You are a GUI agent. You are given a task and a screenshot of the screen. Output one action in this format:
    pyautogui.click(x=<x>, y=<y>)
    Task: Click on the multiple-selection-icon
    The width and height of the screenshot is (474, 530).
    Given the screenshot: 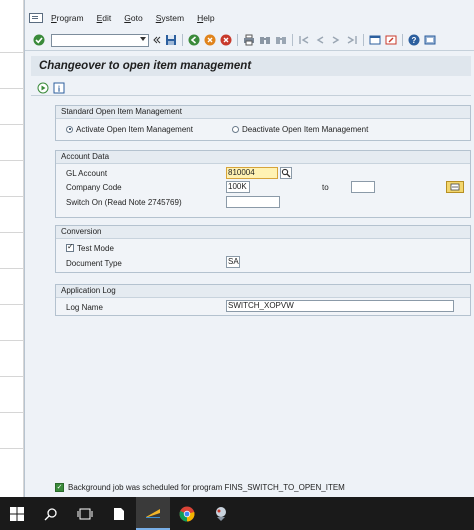 What is the action you would take?
    pyautogui.click(x=455, y=187)
    